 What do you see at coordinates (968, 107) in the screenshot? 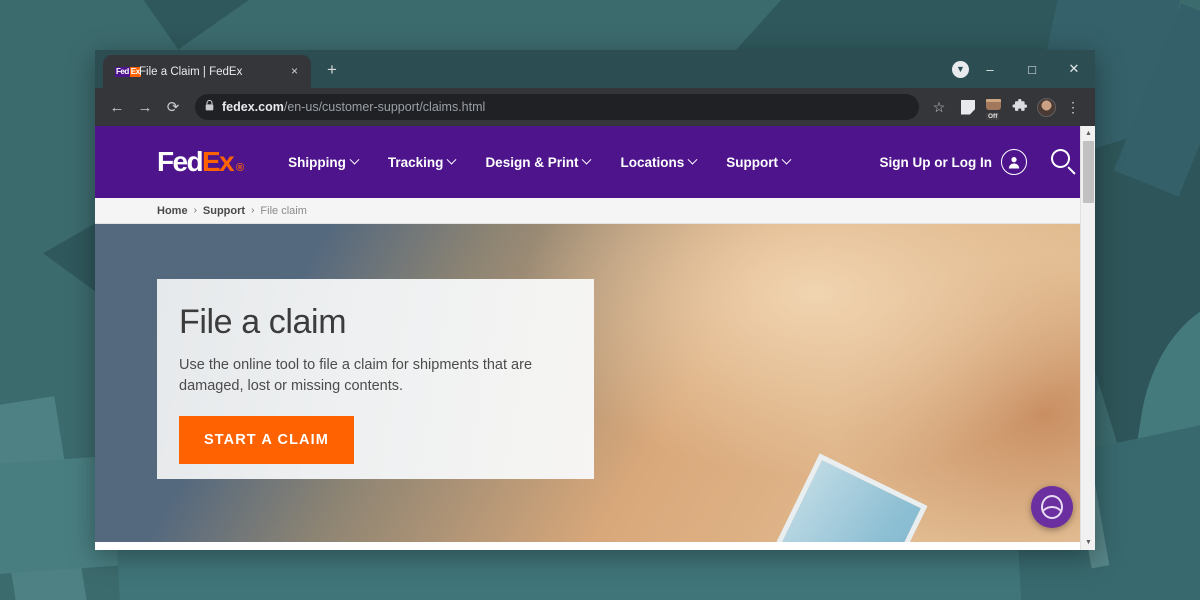
I see `note-extension-icon` at bounding box center [968, 107].